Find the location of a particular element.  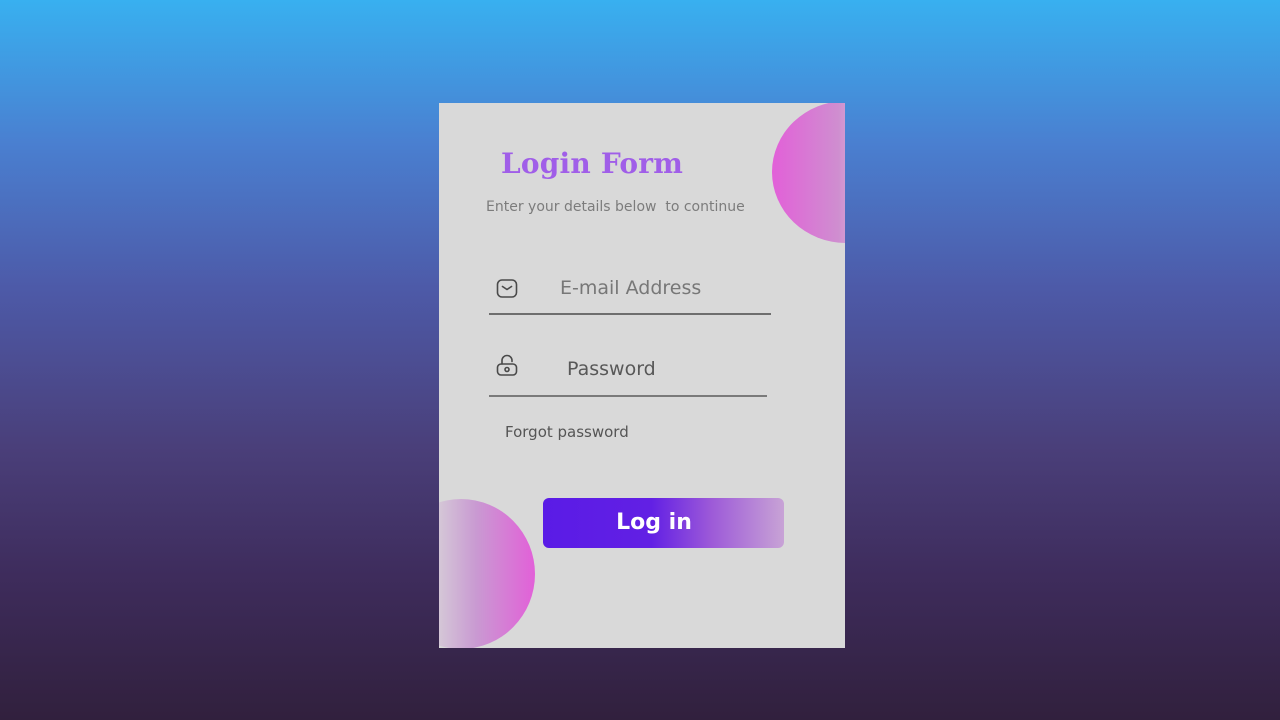

password-input is located at coordinates (662, 369).